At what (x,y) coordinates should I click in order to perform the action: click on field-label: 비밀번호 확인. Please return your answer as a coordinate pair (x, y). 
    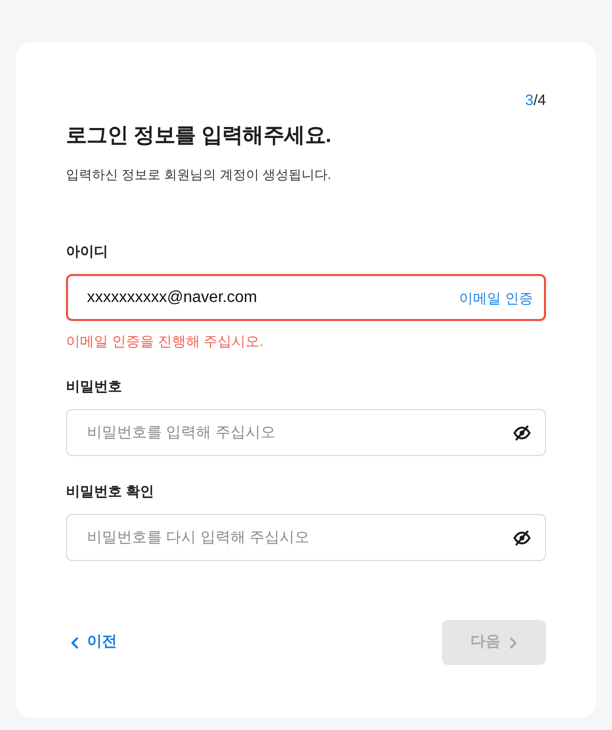
    Looking at the image, I should click on (110, 491).